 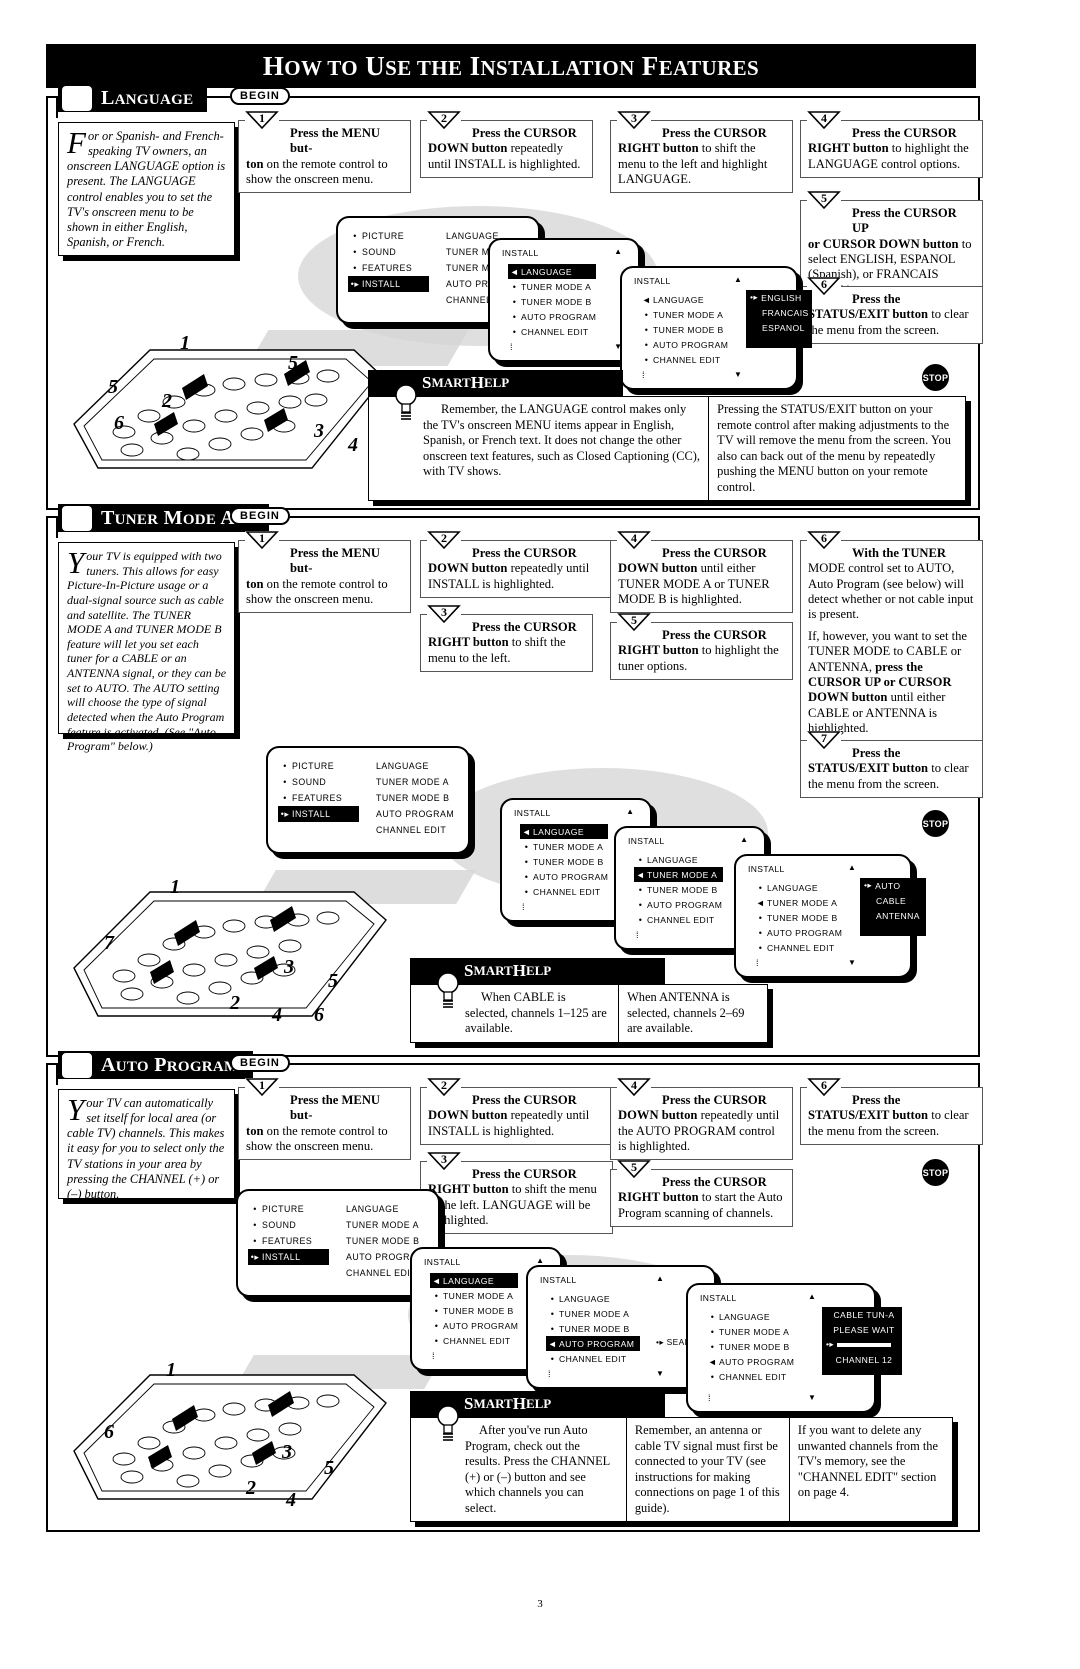 What do you see at coordinates (634, 622) in the screenshot?
I see `step-number-badge: 5` at bounding box center [634, 622].